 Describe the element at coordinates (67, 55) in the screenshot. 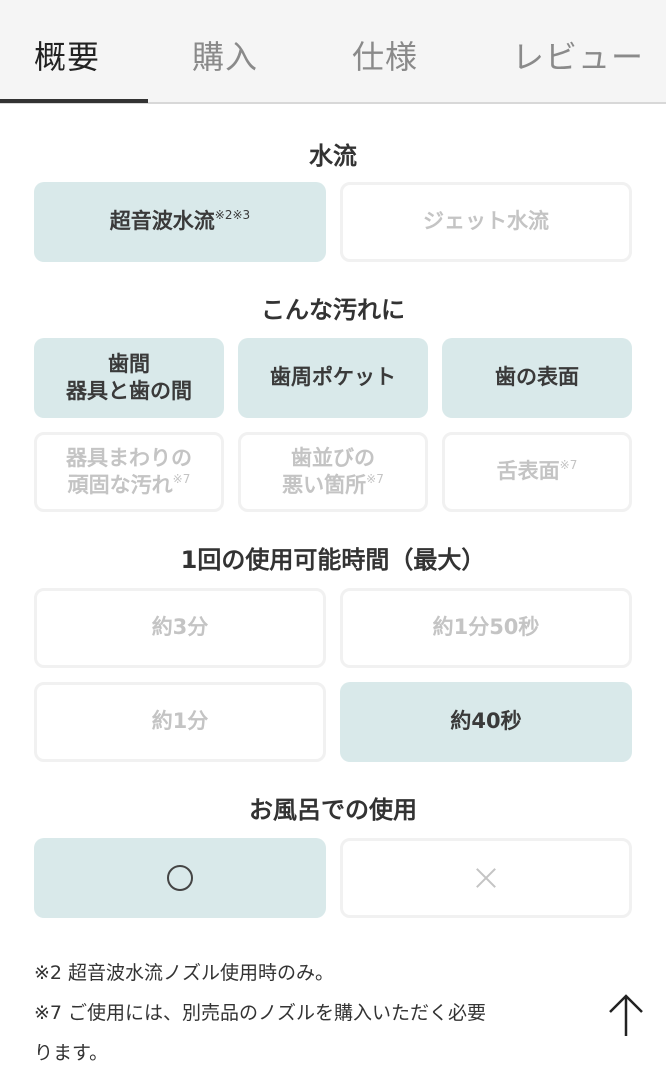

I see `tab-overview: 概要` at that location.